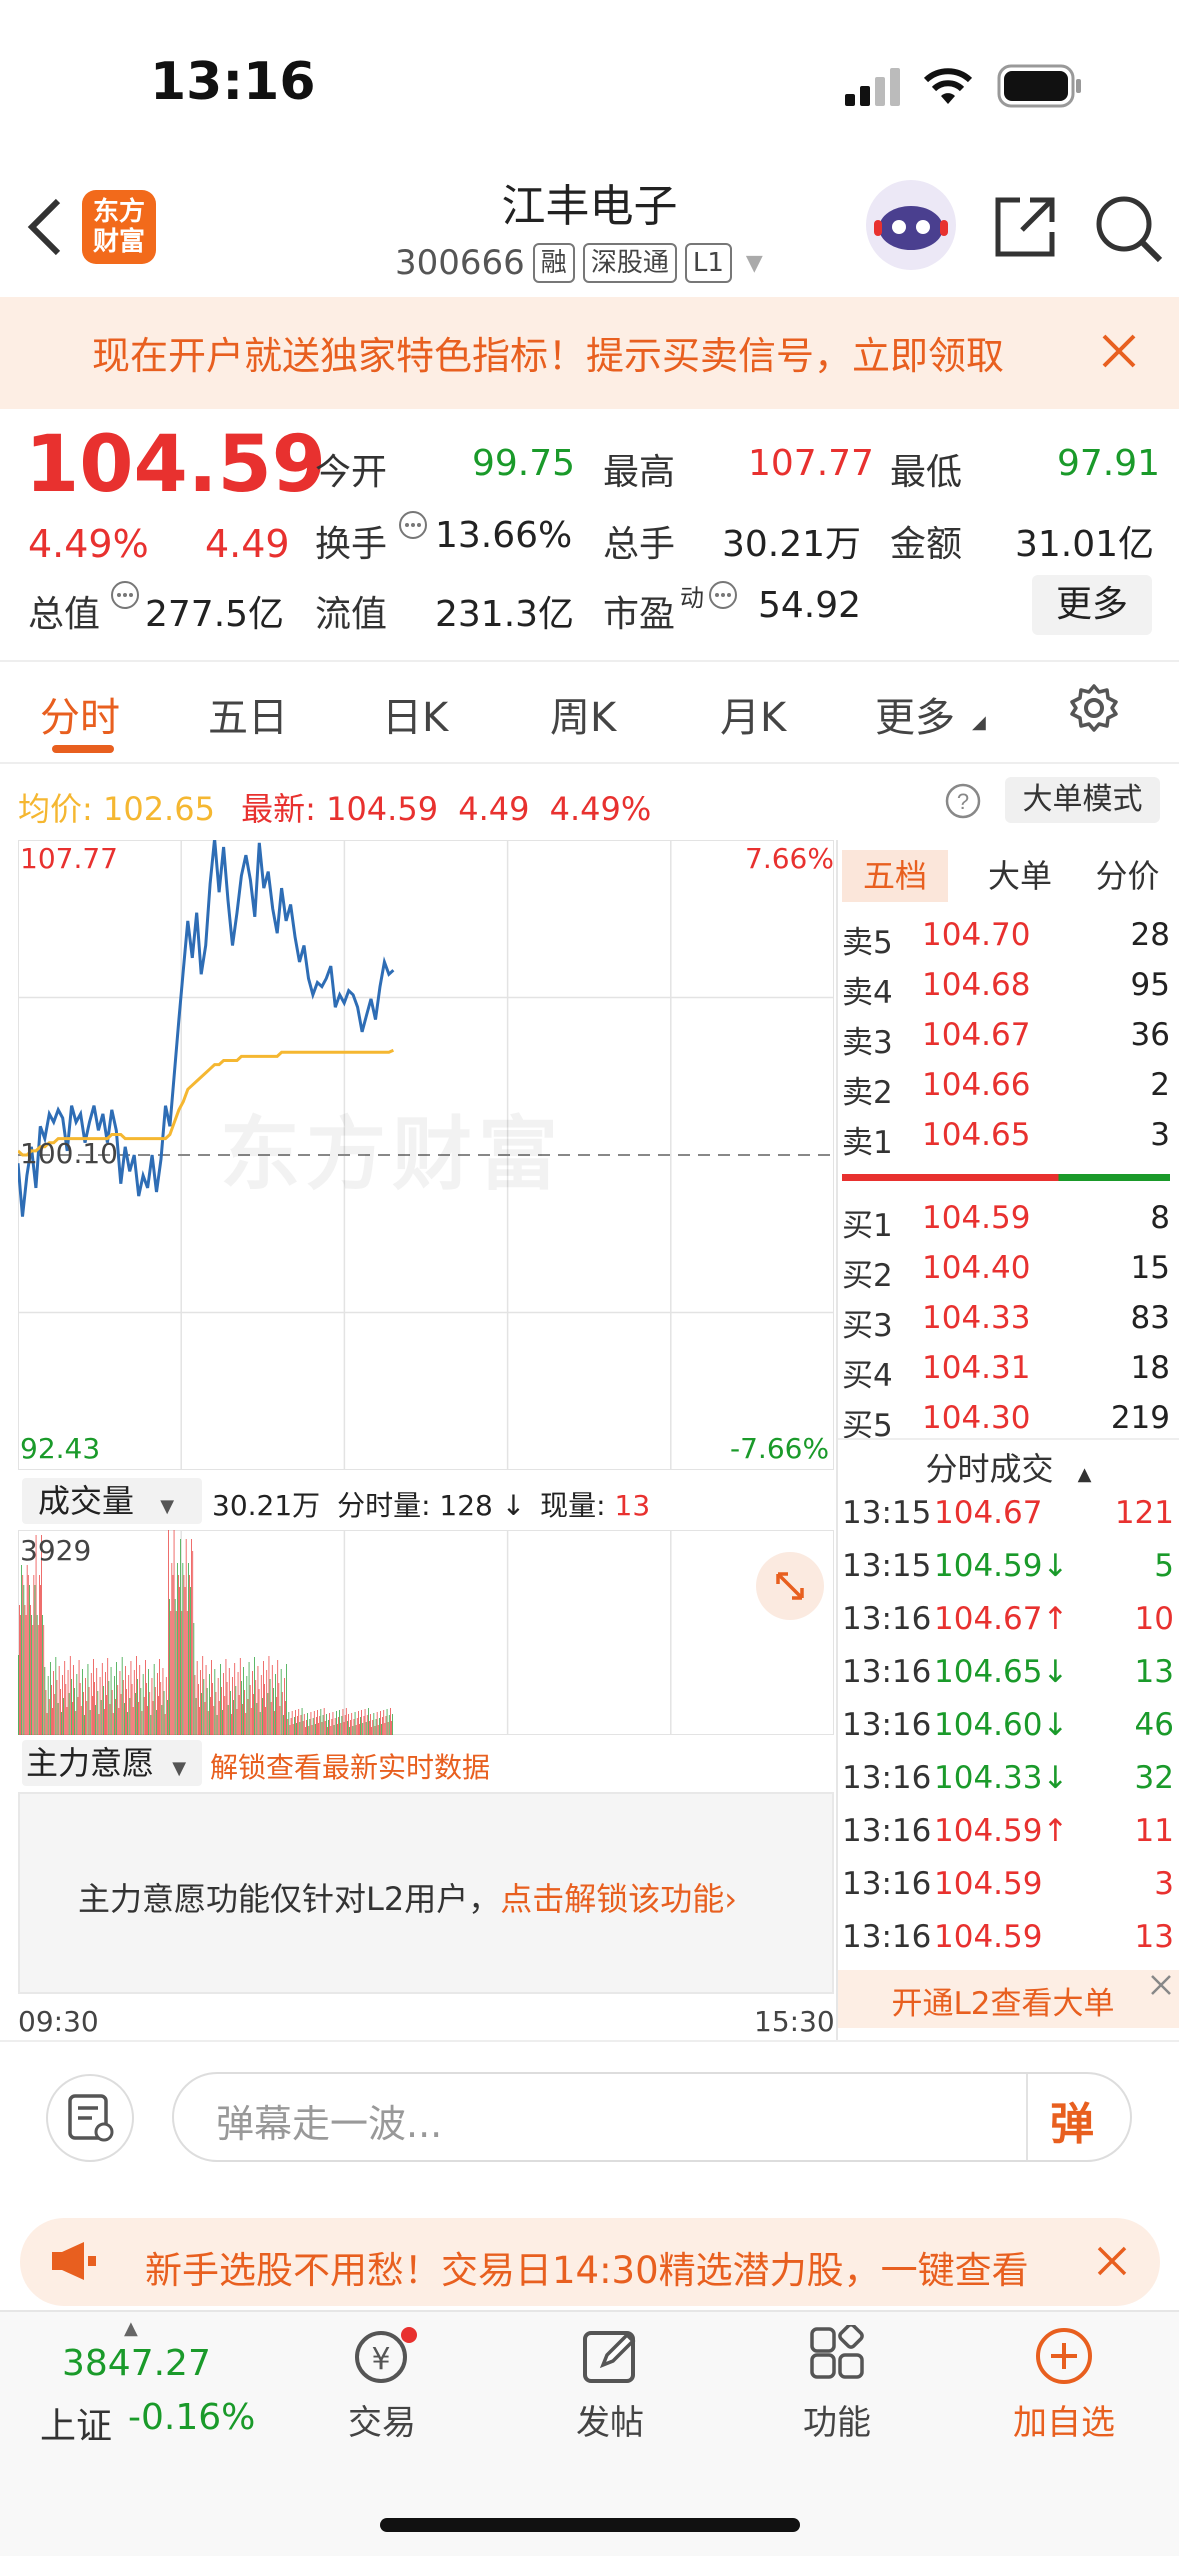  What do you see at coordinates (1127, 876) in the screenshot?
I see `orderbook-tab-price: 分价` at bounding box center [1127, 876].